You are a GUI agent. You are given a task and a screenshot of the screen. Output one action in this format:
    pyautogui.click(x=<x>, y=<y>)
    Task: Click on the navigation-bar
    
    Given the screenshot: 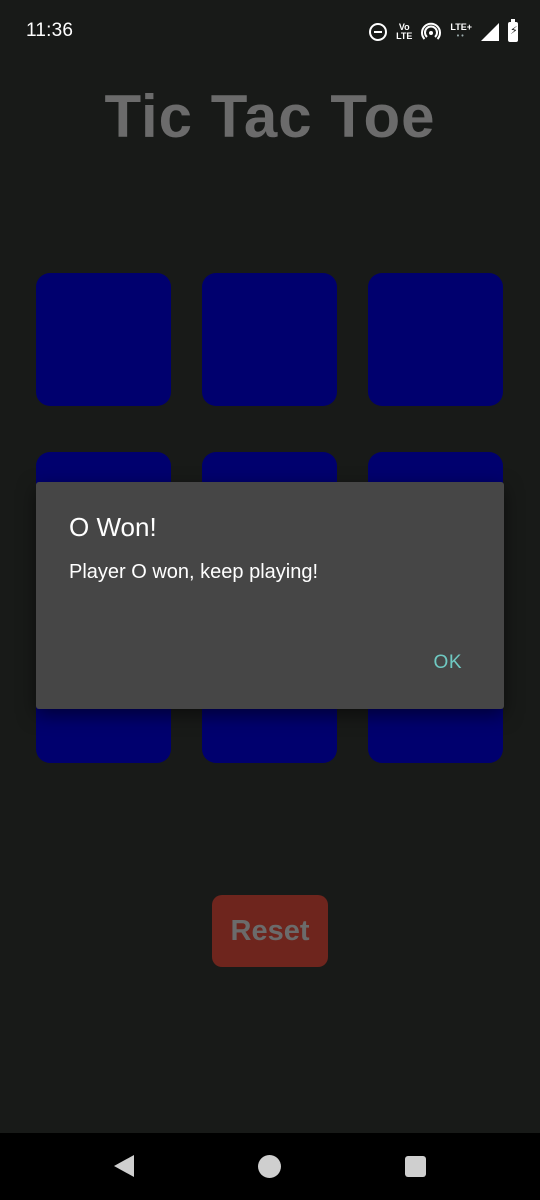 What is the action you would take?
    pyautogui.click(x=270, y=1166)
    